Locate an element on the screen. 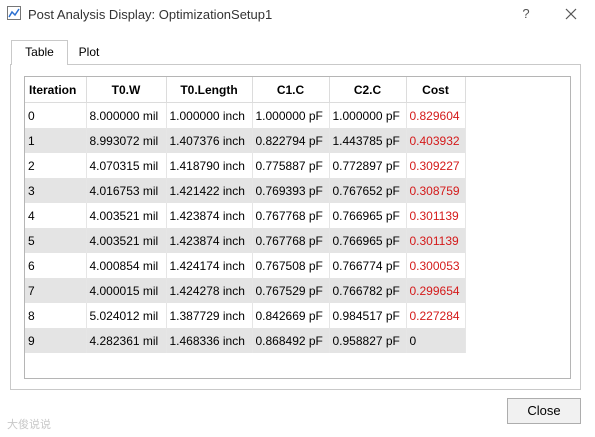 The height and width of the screenshot is (437, 595). help-button: ? is located at coordinates (526, 14).